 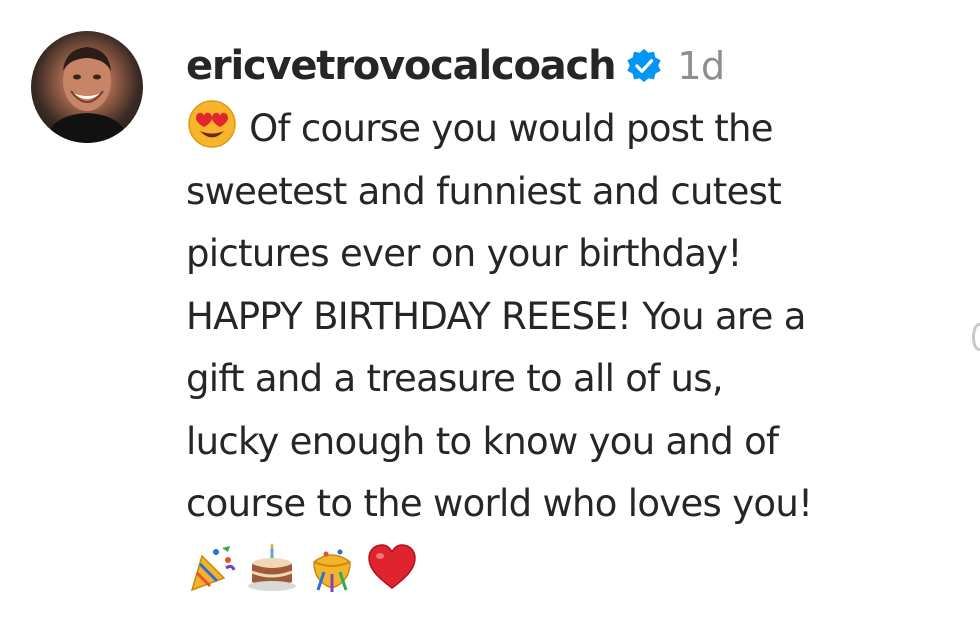 I want to click on comment-header: ericvetrovocalcoach 1d, so click(x=576, y=66).